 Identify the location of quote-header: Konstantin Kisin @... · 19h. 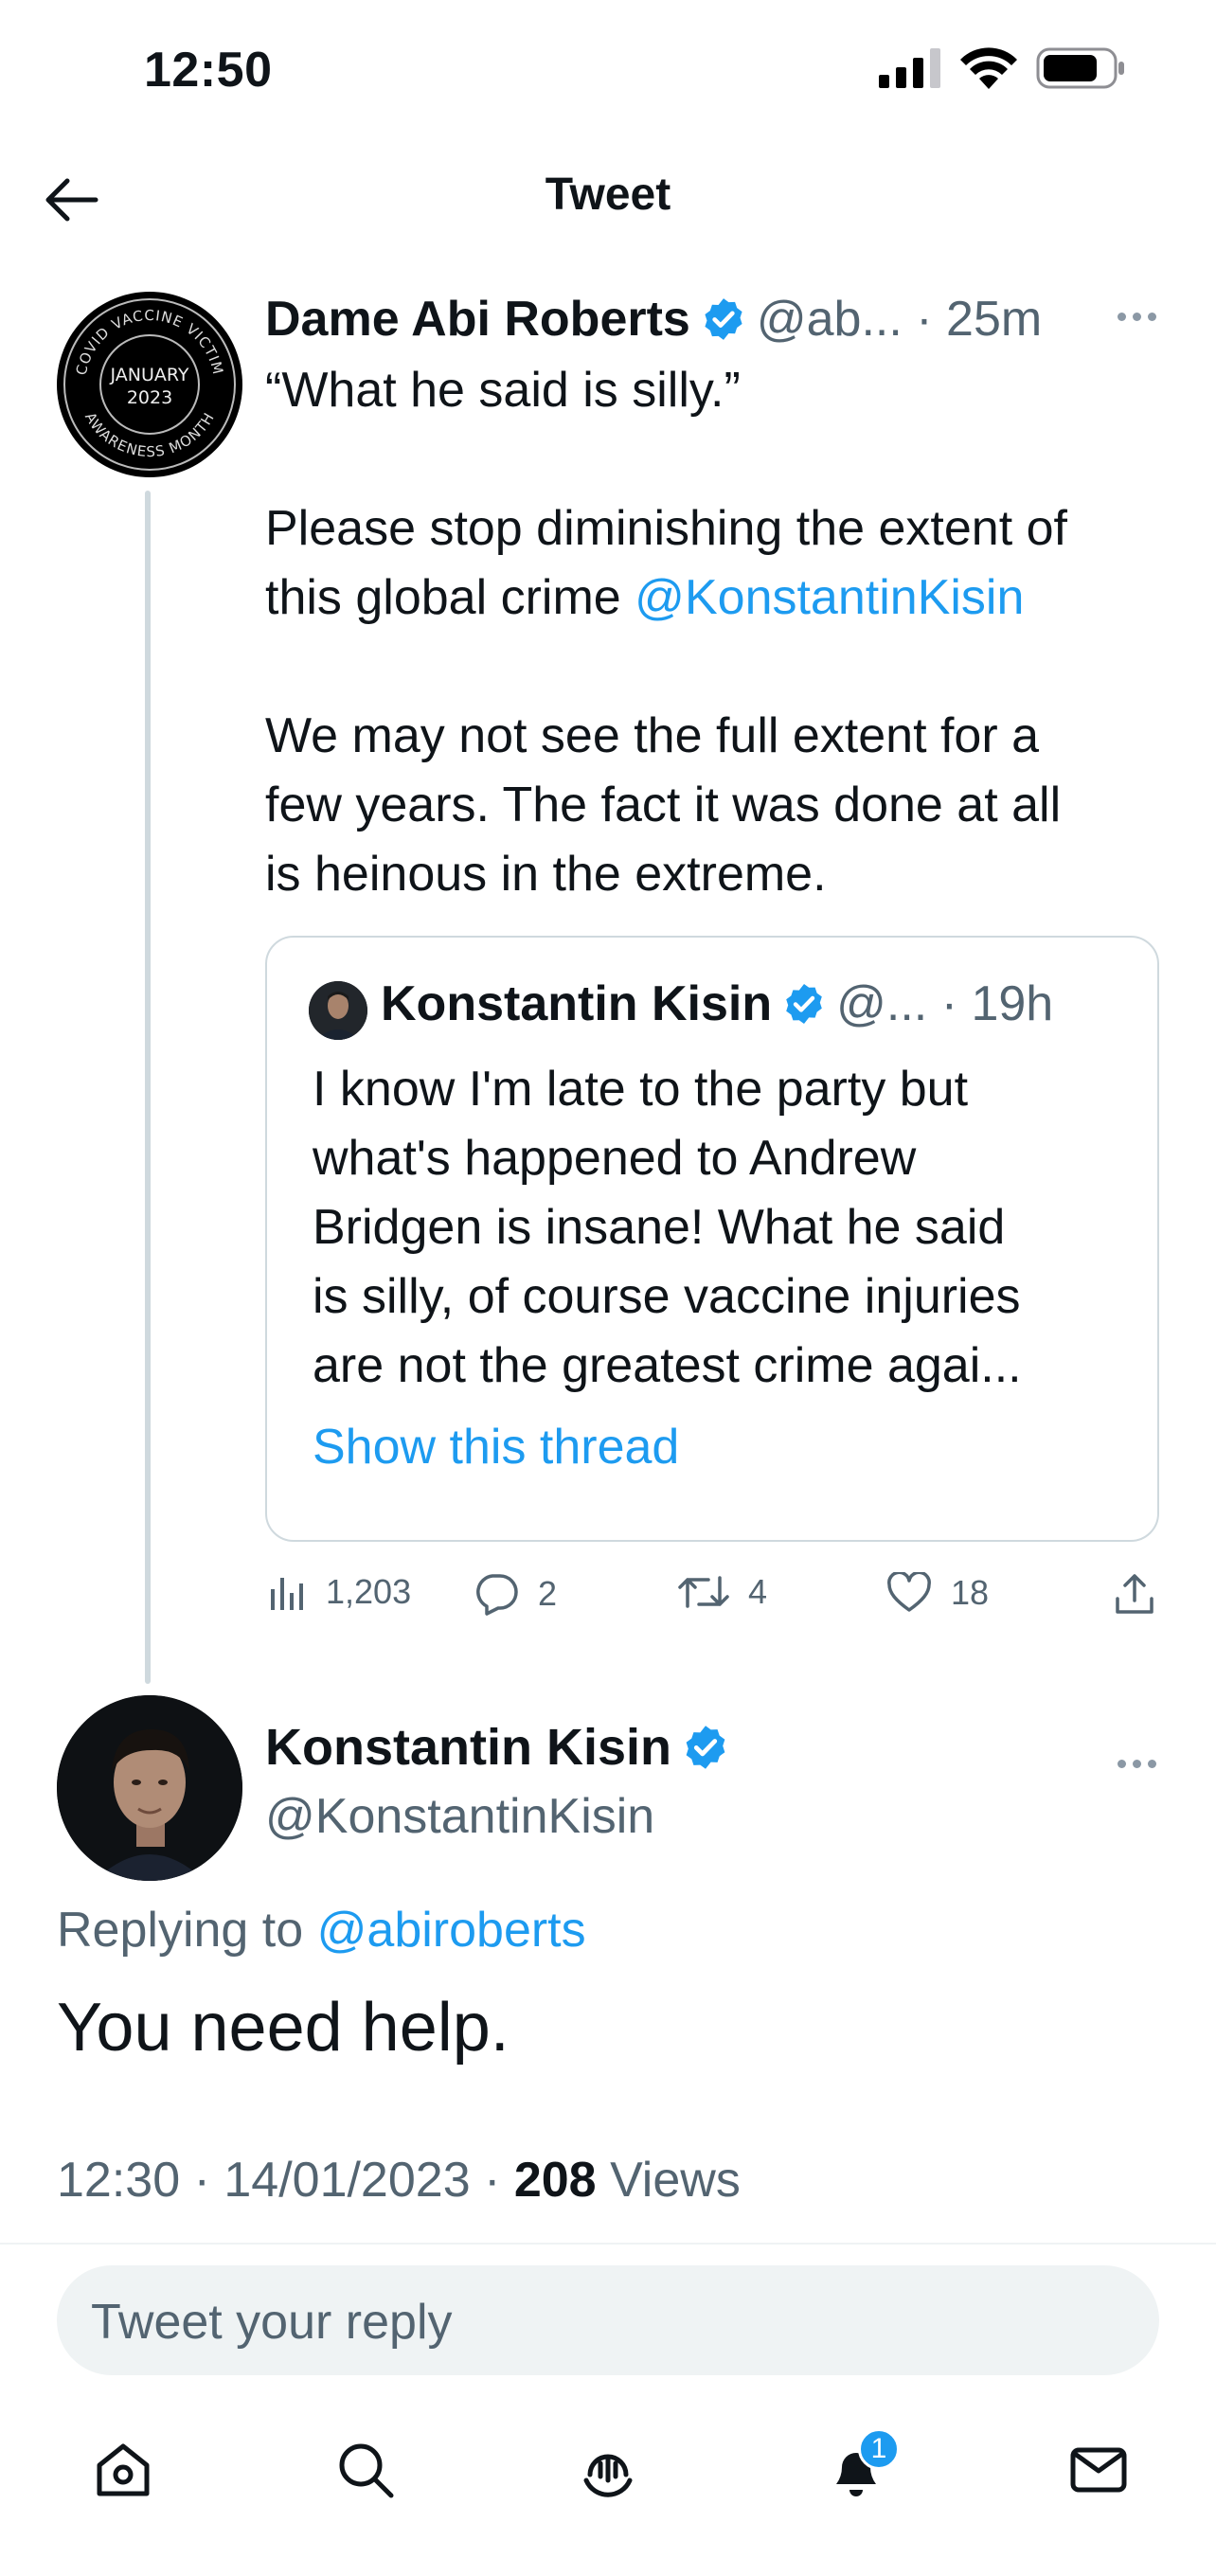
(760, 1003).